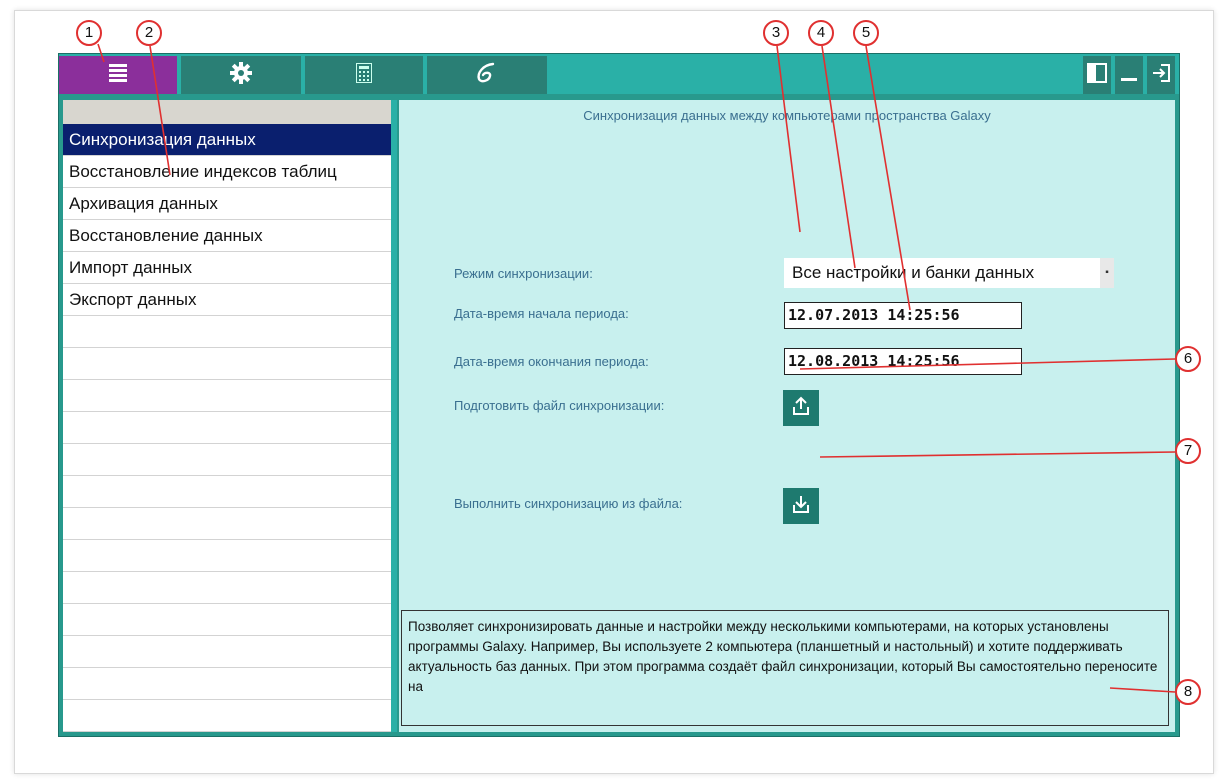 The height and width of the screenshot is (780, 1223). I want to click on callout-5: 5, so click(866, 33).